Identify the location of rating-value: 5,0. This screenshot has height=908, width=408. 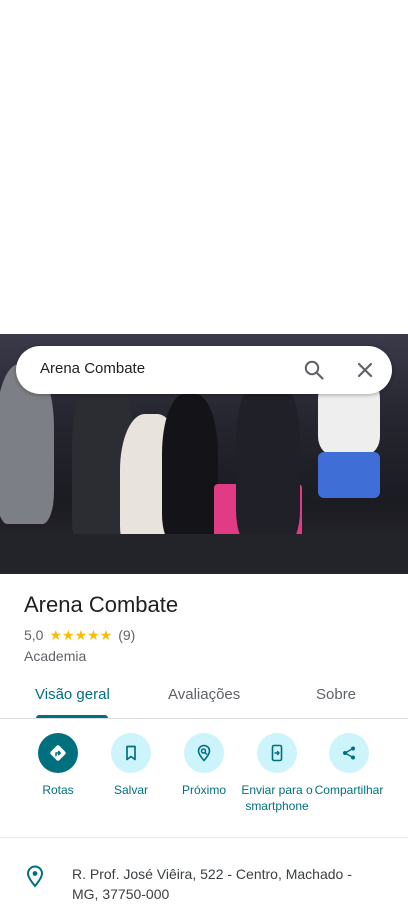
(34, 635).